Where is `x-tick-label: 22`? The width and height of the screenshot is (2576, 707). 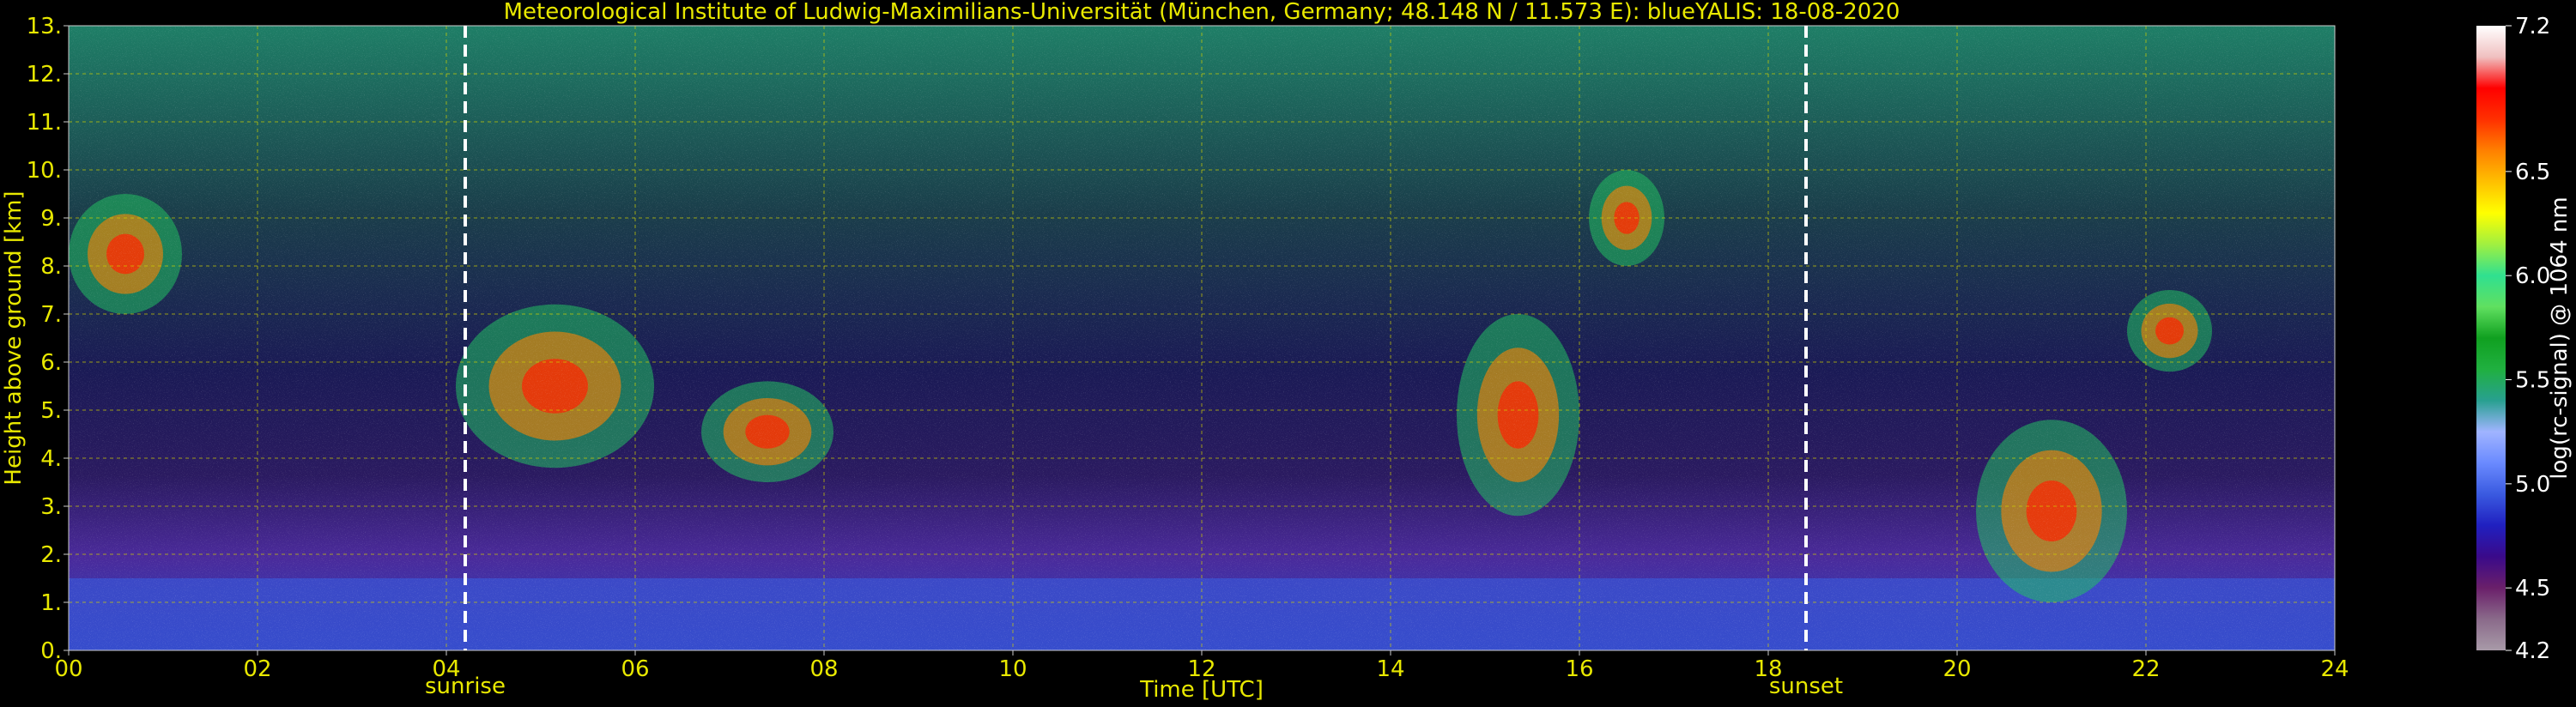 x-tick-label: 22 is located at coordinates (2145, 669).